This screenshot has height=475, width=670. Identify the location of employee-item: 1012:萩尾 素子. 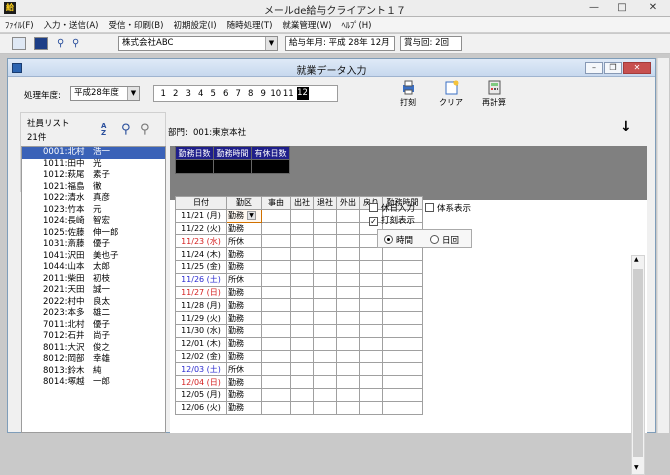
(93, 176).